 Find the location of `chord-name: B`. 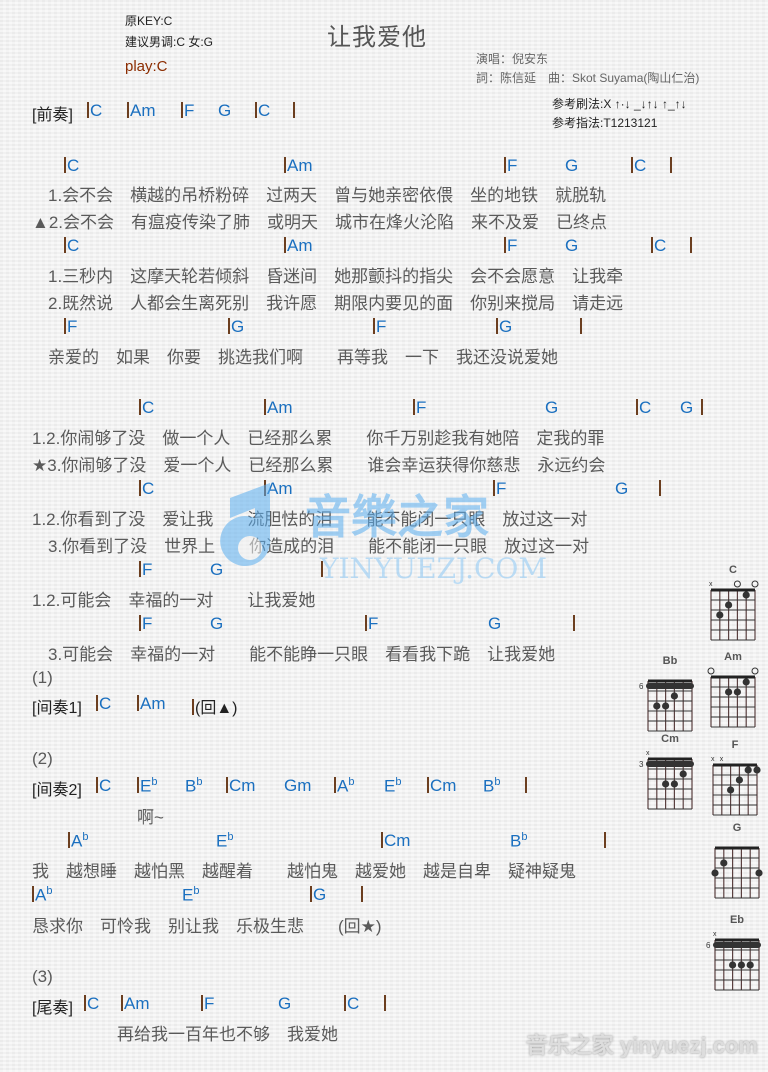

chord-name: B is located at coordinates (516, 841).